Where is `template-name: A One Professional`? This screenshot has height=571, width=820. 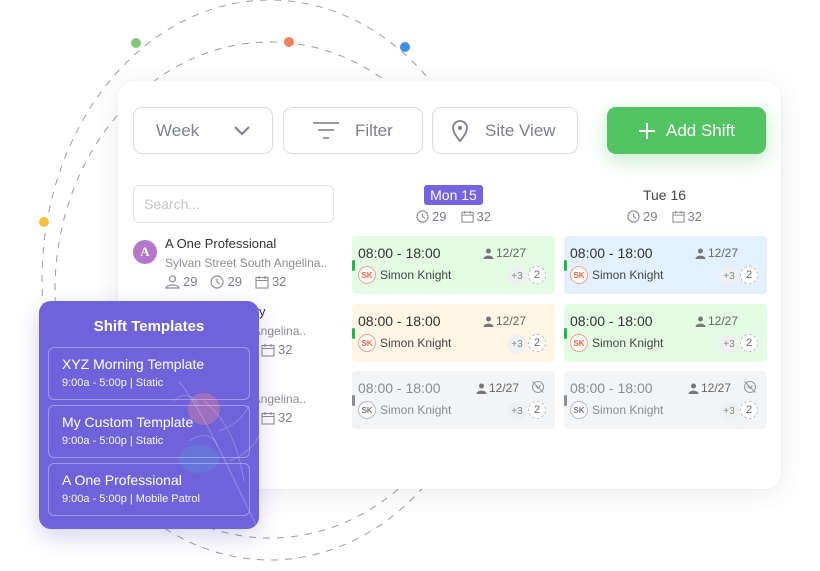
template-name: A One Professional is located at coordinates (122, 480).